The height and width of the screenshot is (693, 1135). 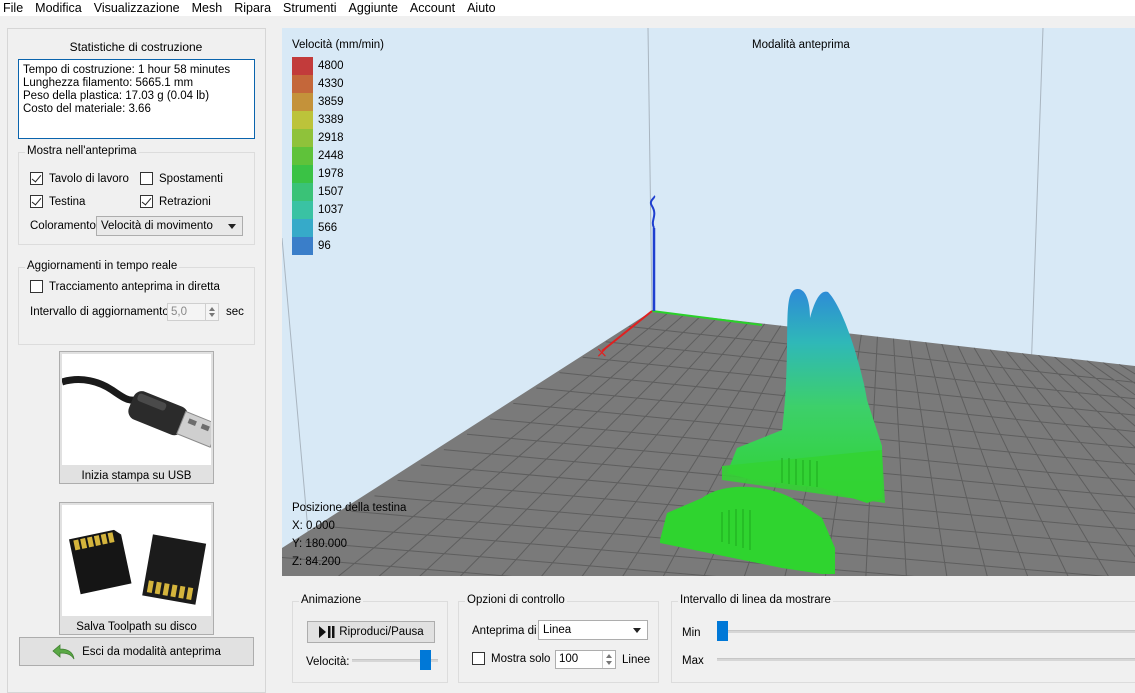 I want to click on preview-of-select: Linea, so click(x=593, y=630).